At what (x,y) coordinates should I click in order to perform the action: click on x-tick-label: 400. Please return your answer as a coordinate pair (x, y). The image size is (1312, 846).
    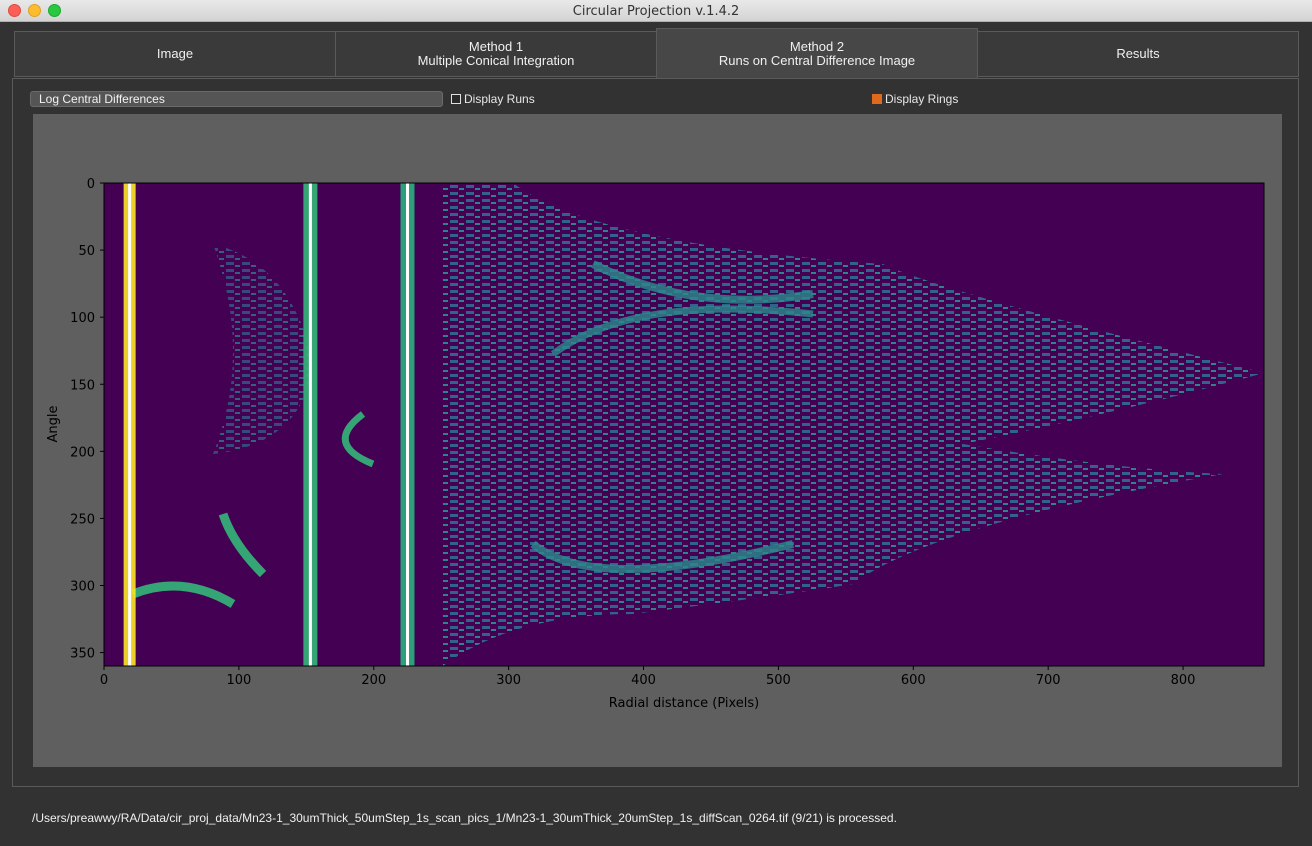
    Looking at the image, I should click on (643, 680).